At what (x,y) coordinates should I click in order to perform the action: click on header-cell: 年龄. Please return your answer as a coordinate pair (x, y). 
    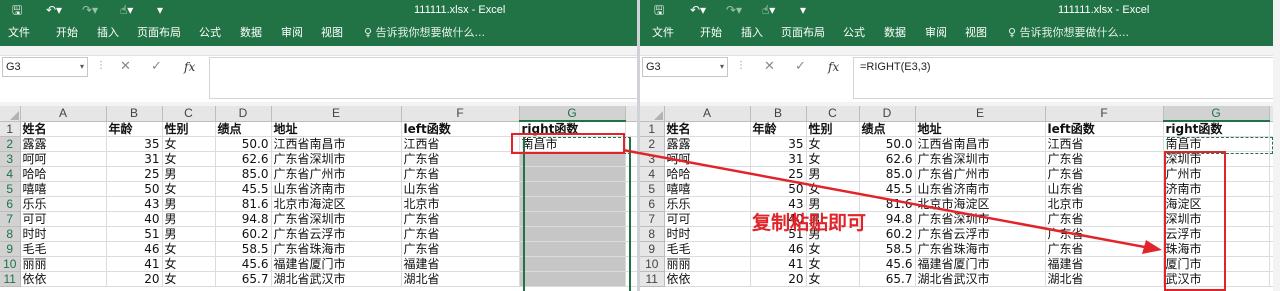
    Looking at the image, I should click on (778, 129).